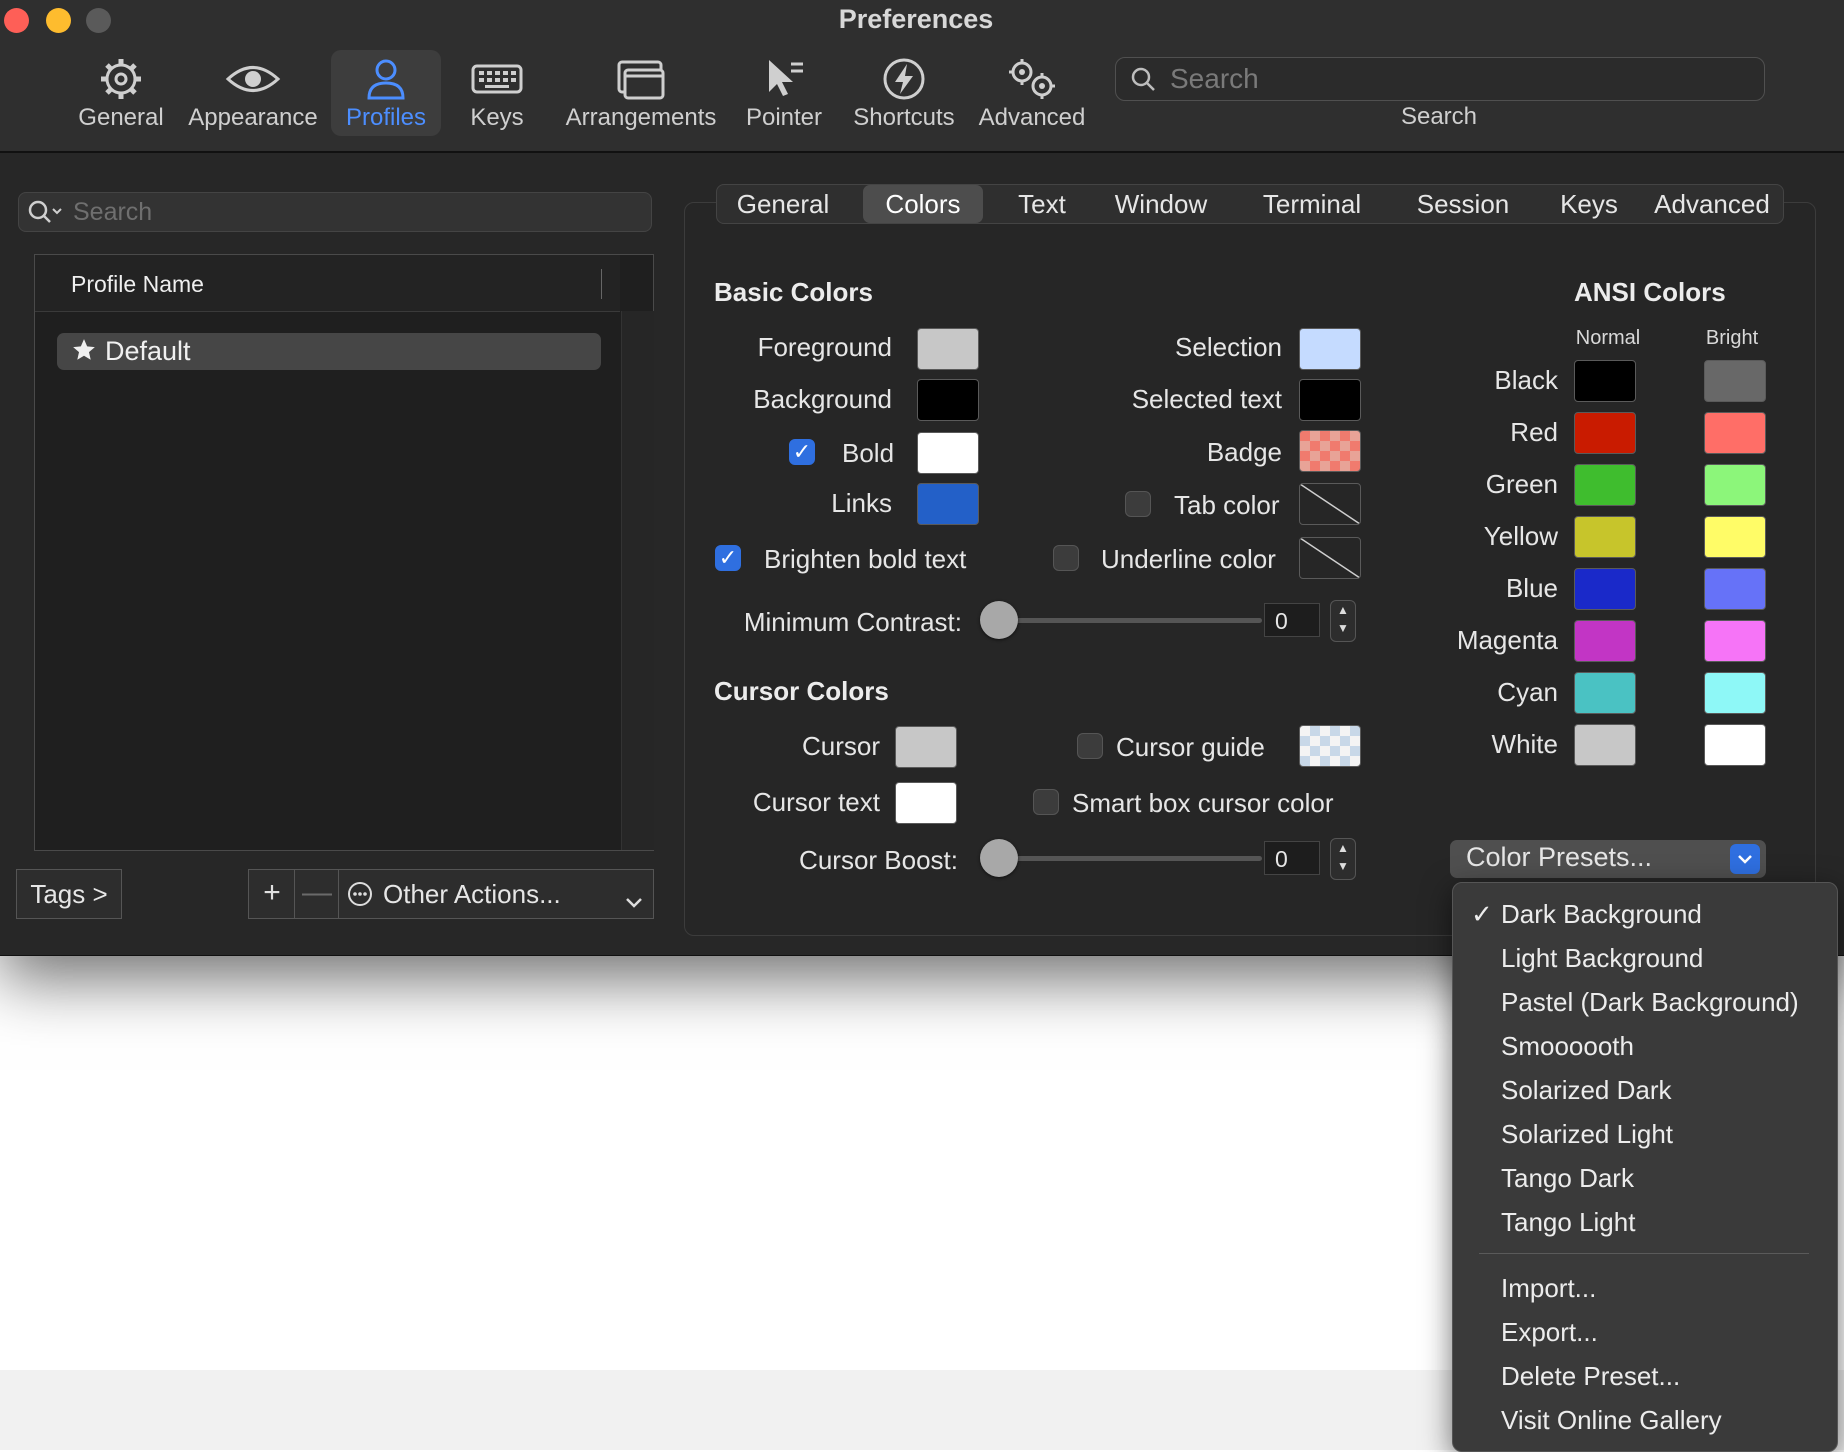 The height and width of the screenshot is (1452, 1844). Describe the element at coordinates (878, 860) in the screenshot. I see `cursor-boost-label: Cursor Boost:` at that location.